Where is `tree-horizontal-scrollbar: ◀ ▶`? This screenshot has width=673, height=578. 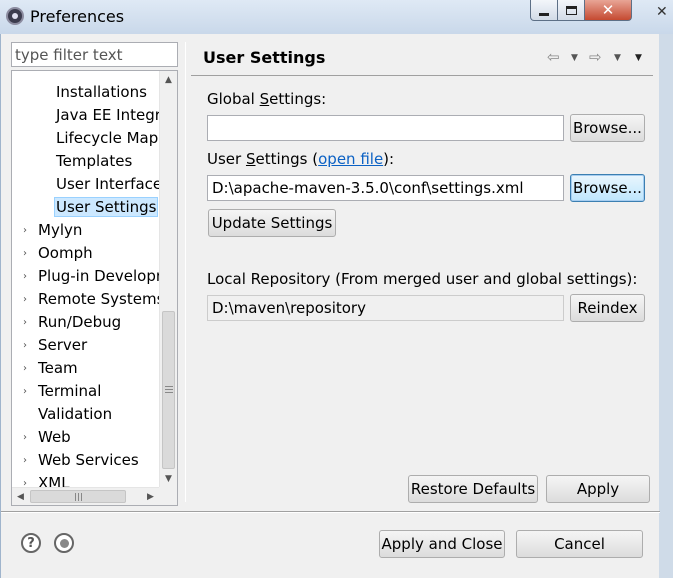
tree-horizontal-scrollbar: ◀ ▶ is located at coordinates (85, 496).